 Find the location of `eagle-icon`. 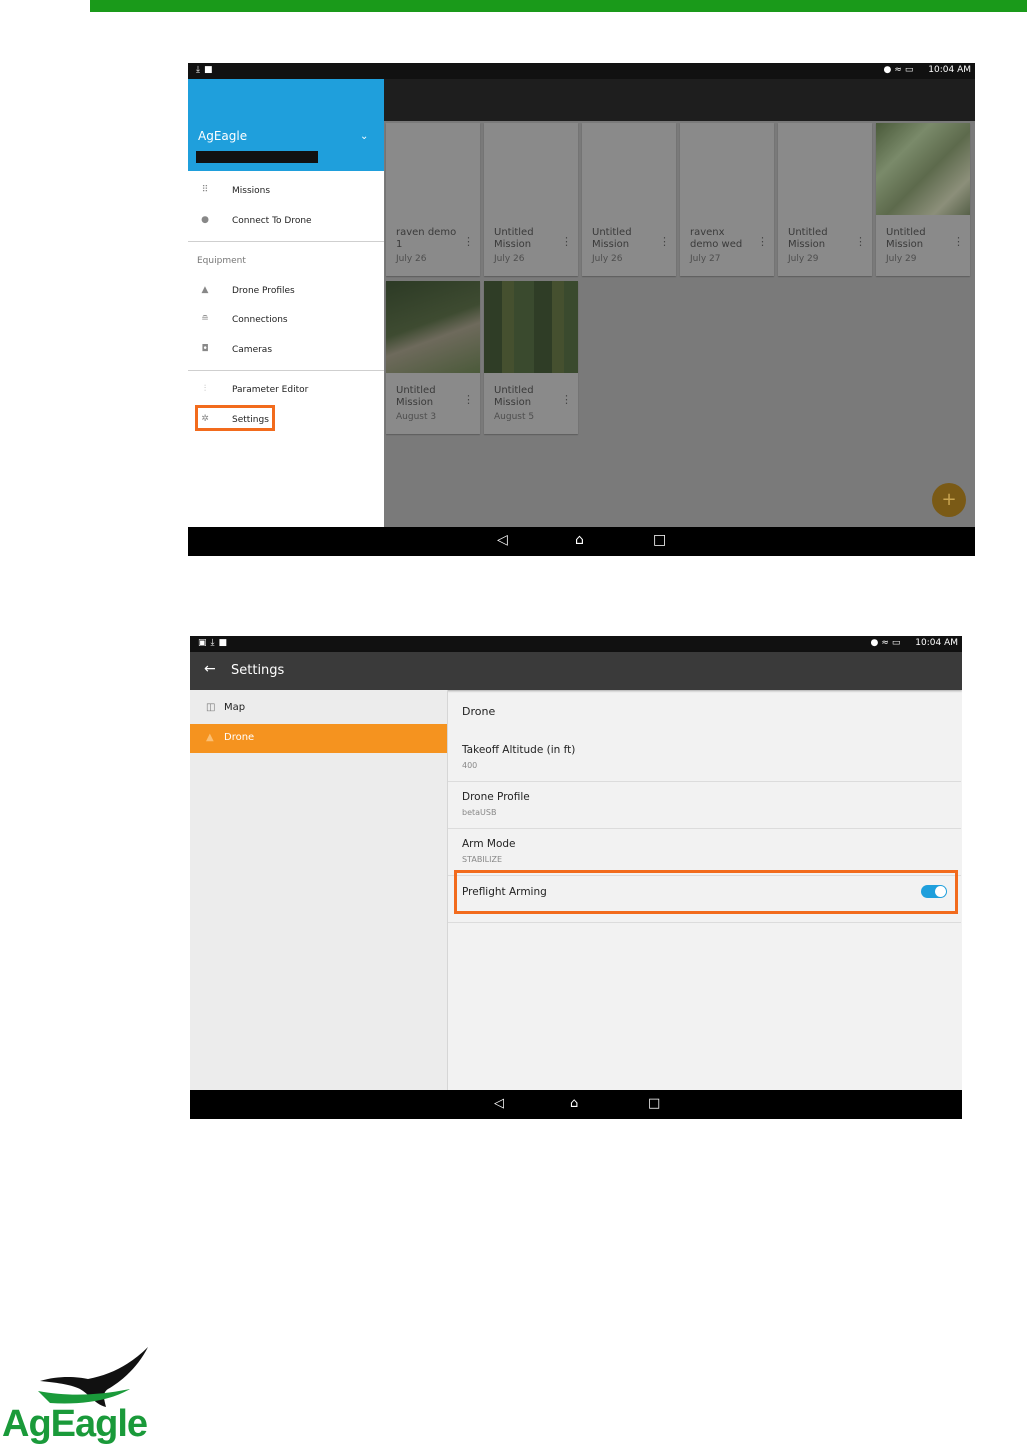

eagle-icon is located at coordinates (93, 1377).